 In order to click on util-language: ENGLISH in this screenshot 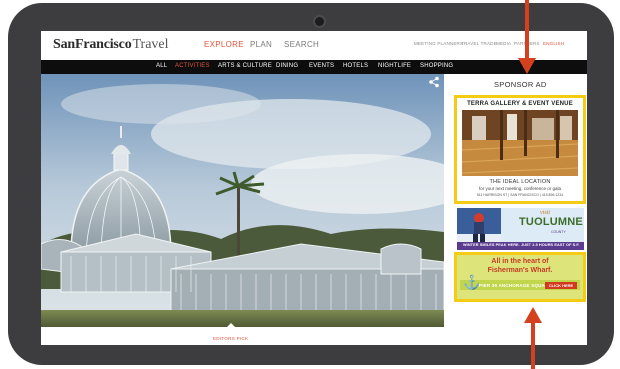, I will do `click(553, 43)`.